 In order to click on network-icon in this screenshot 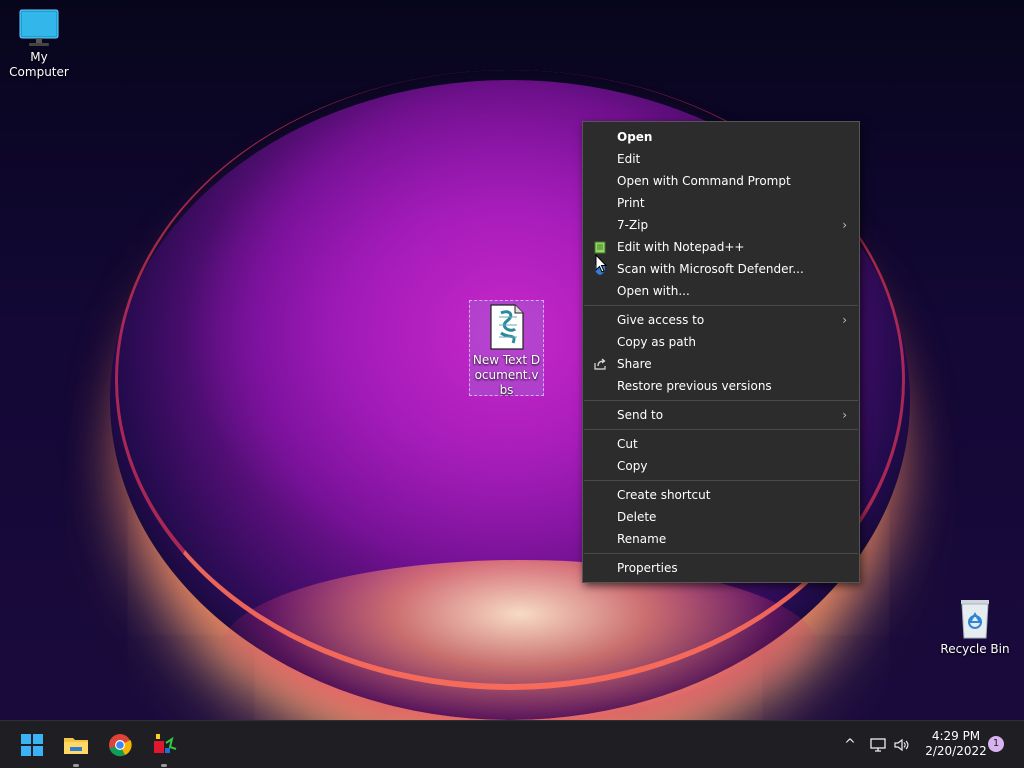, I will do `click(878, 745)`.